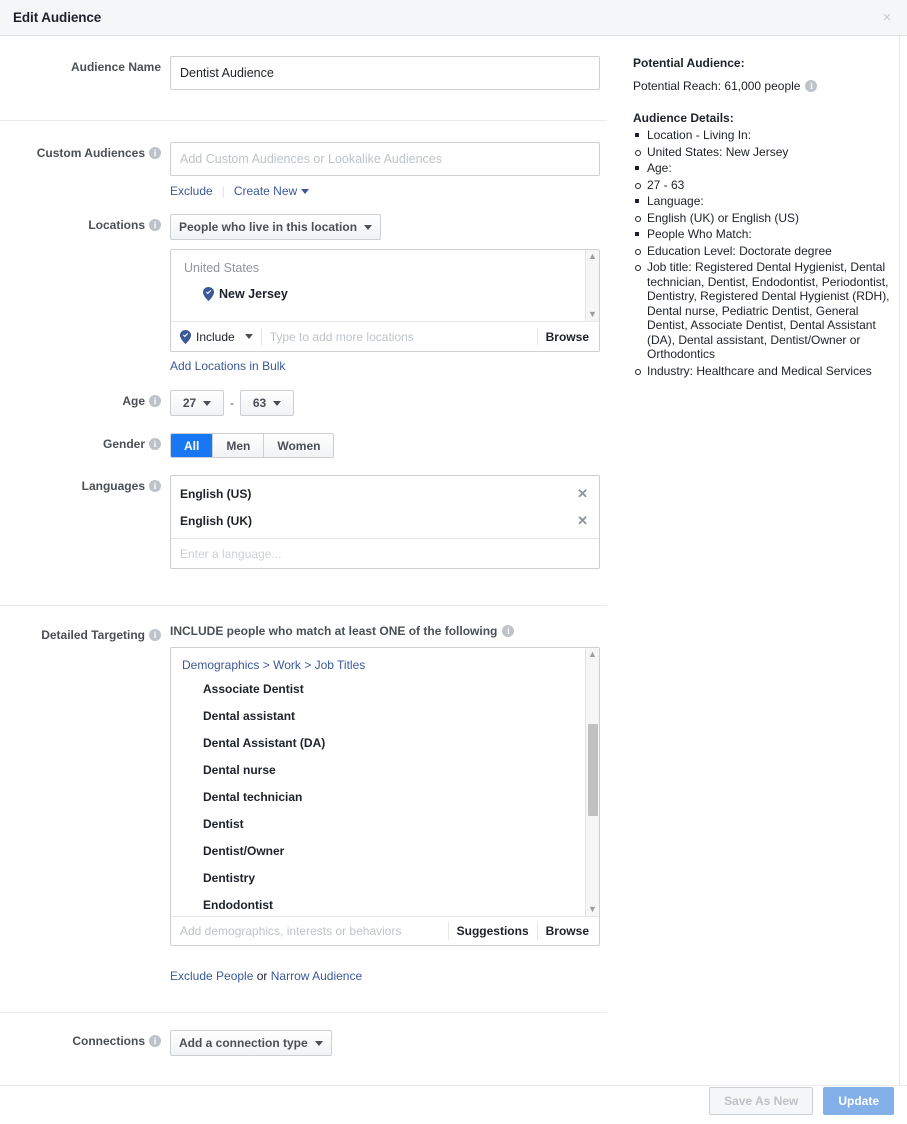 The height and width of the screenshot is (1124, 907). Describe the element at coordinates (390, 851) in the screenshot. I see `list-item: Dentist/Owner` at that location.